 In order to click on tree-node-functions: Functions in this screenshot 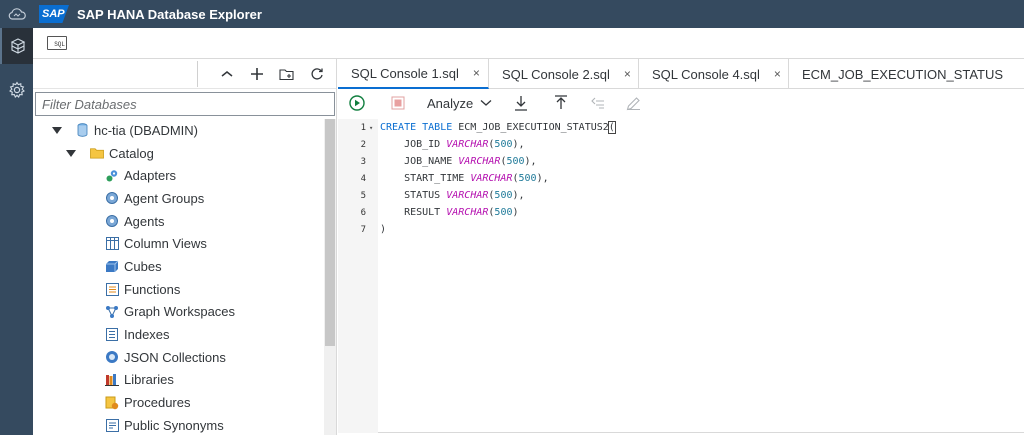, I will do `click(178, 289)`.